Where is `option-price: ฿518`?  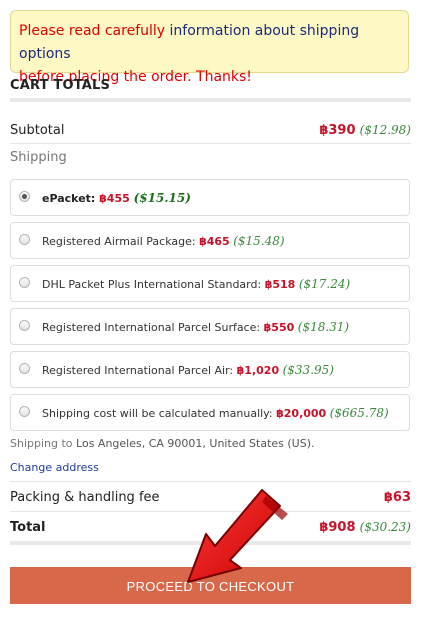
option-price: ฿518 is located at coordinates (280, 284).